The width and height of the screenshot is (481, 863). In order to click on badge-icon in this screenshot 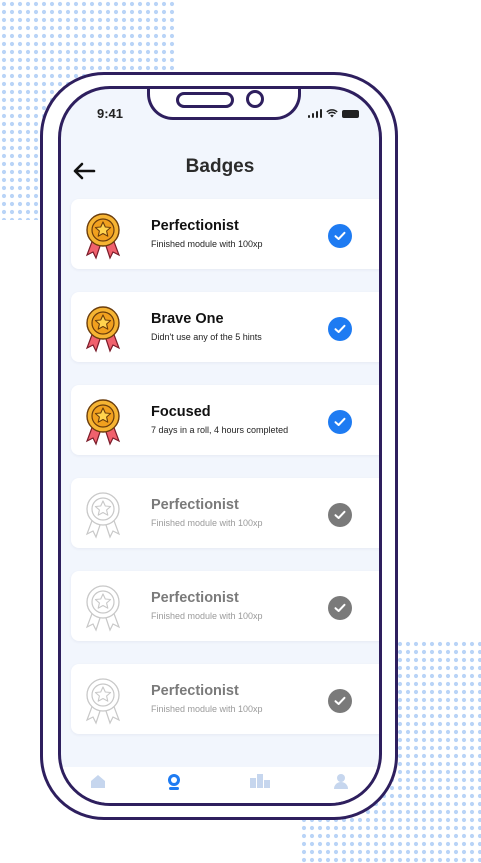, I will do `click(174, 782)`.